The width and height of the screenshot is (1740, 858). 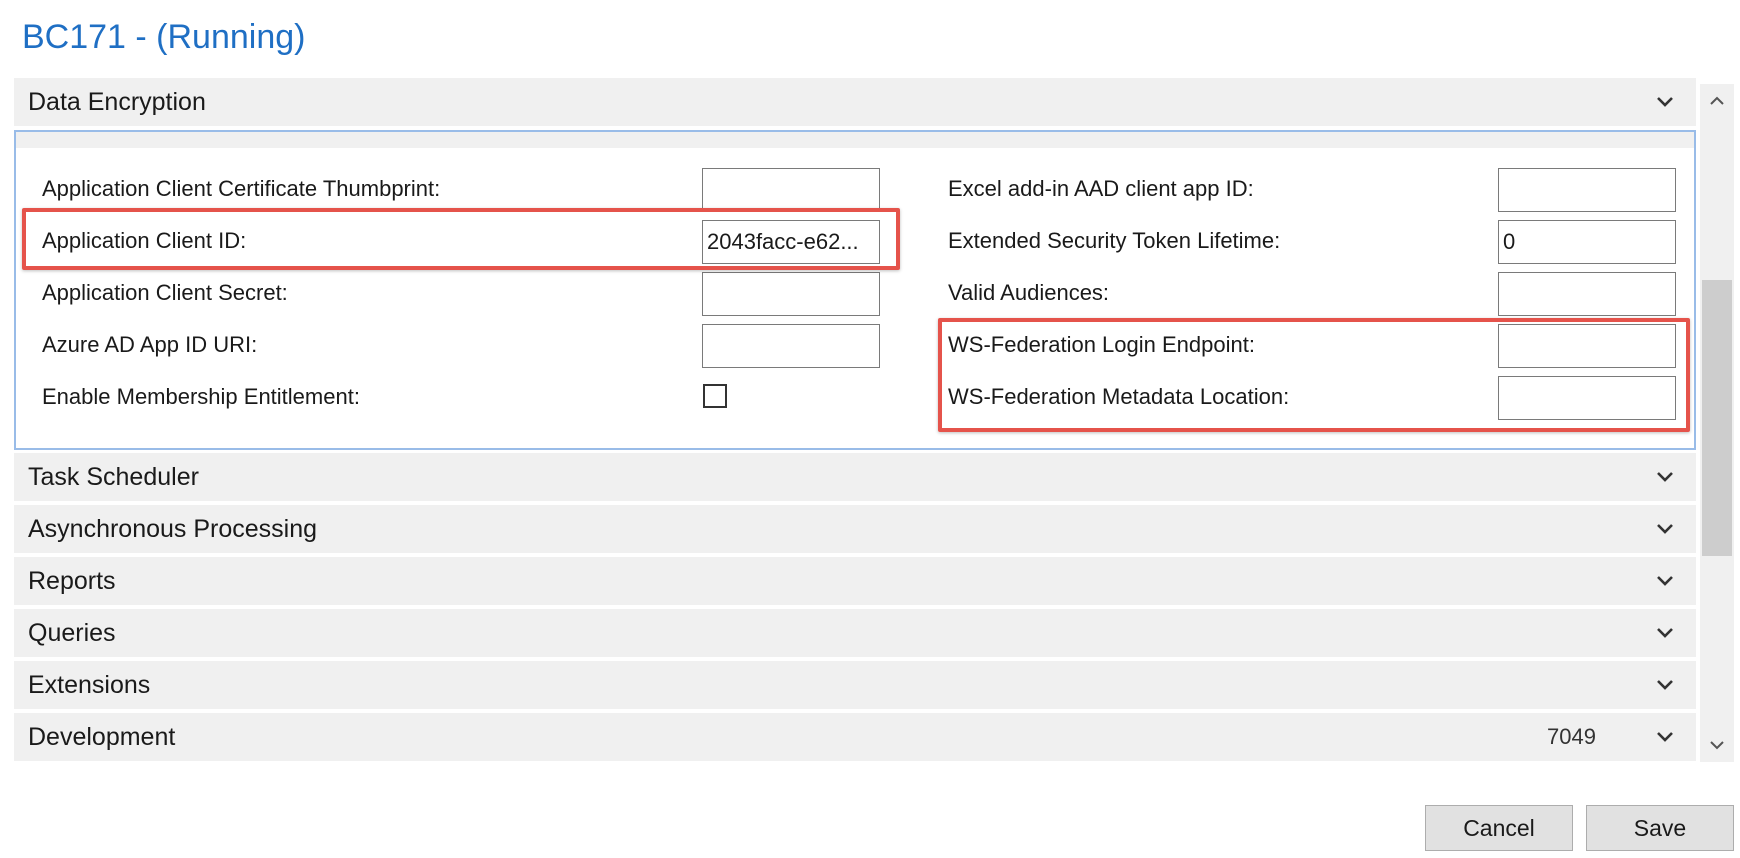 I want to click on membership-label: Enable Membership Entitlement:, so click(x=201, y=396).